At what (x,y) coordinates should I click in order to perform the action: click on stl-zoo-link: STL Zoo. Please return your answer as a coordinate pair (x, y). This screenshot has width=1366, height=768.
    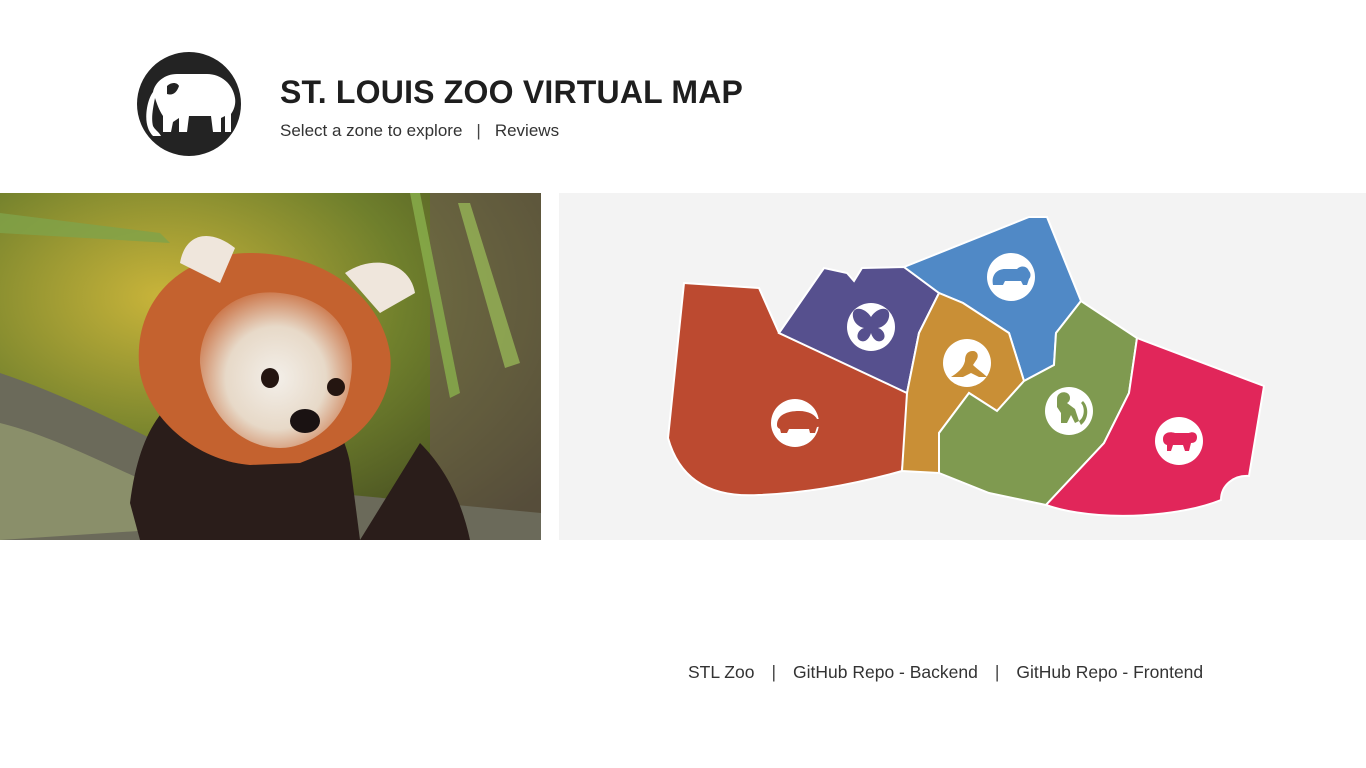
    Looking at the image, I should click on (721, 672).